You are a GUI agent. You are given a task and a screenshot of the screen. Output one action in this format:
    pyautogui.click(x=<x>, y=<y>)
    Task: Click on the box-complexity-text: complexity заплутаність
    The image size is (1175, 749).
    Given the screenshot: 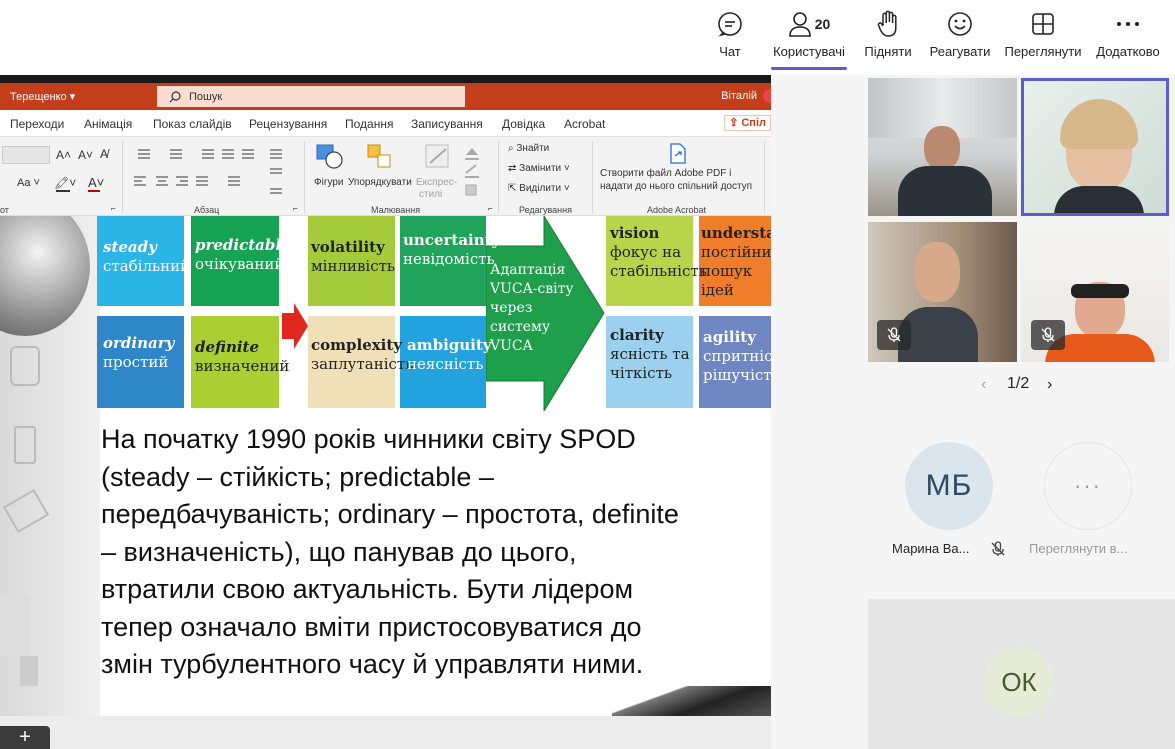 What is the action you would take?
    pyautogui.click(x=362, y=355)
    